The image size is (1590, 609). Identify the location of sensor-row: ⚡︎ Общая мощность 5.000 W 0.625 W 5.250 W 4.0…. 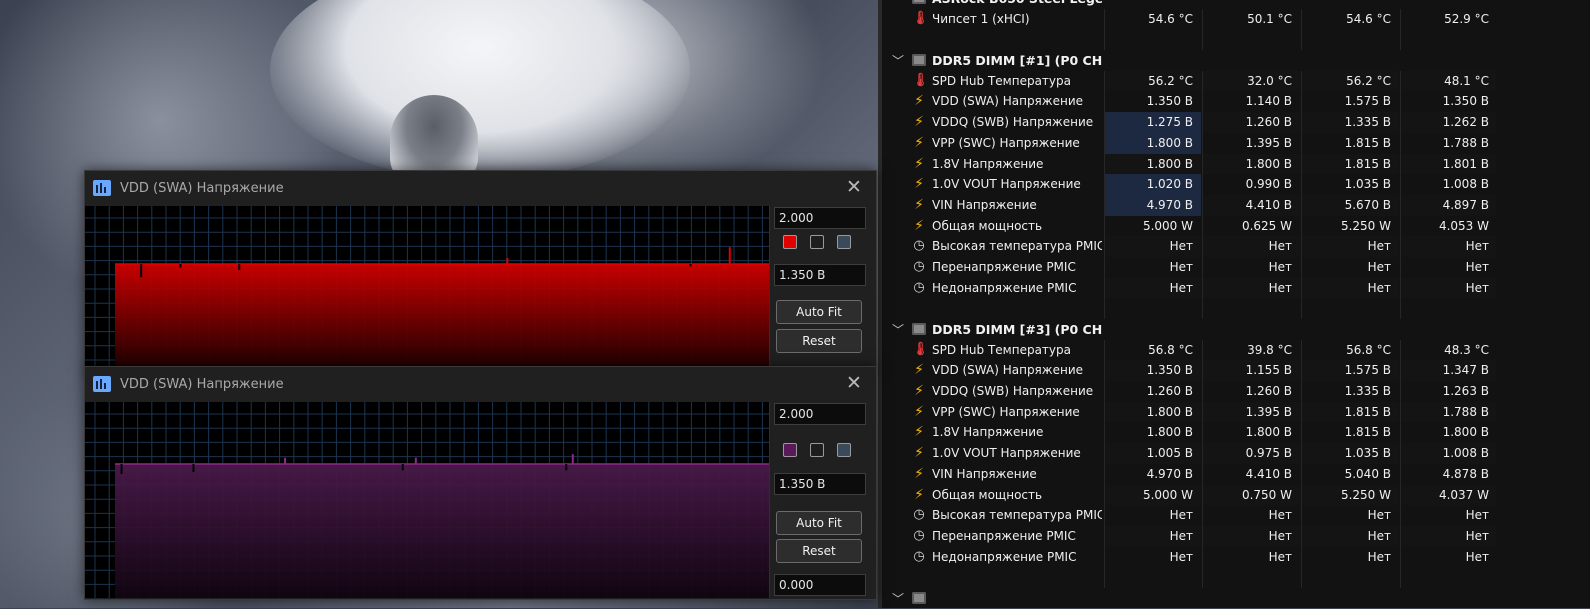
(1191, 226).